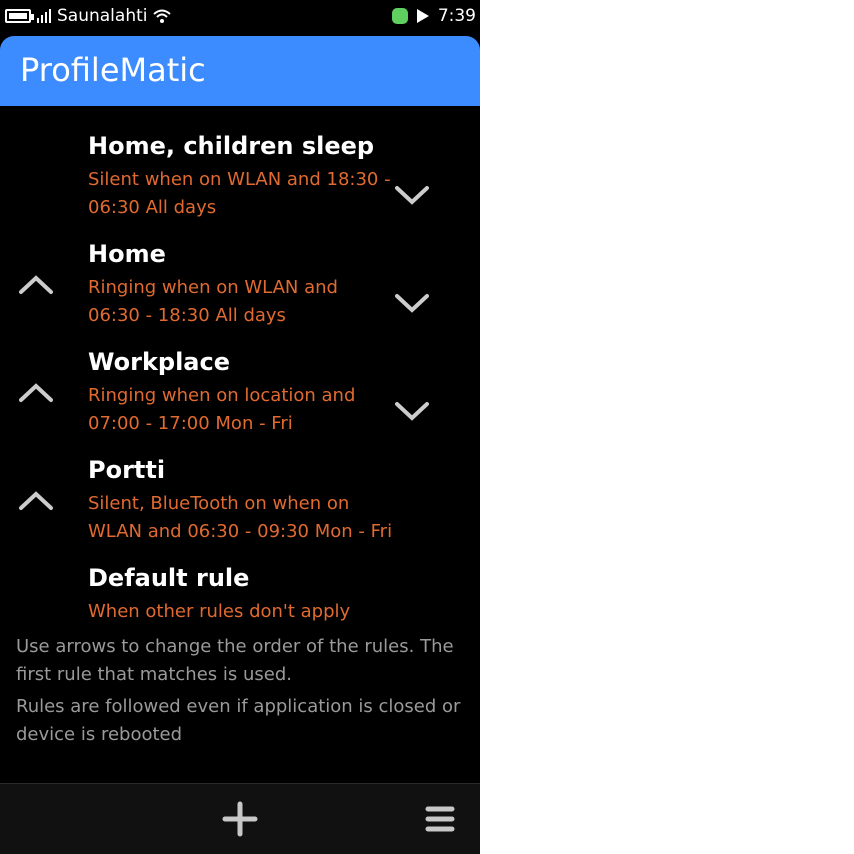 Image resolution: width=854 pixels, height=854 pixels. Describe the element at coordinates (127, 470) in the screenshot. I see `rule-name: Portti` at that location.